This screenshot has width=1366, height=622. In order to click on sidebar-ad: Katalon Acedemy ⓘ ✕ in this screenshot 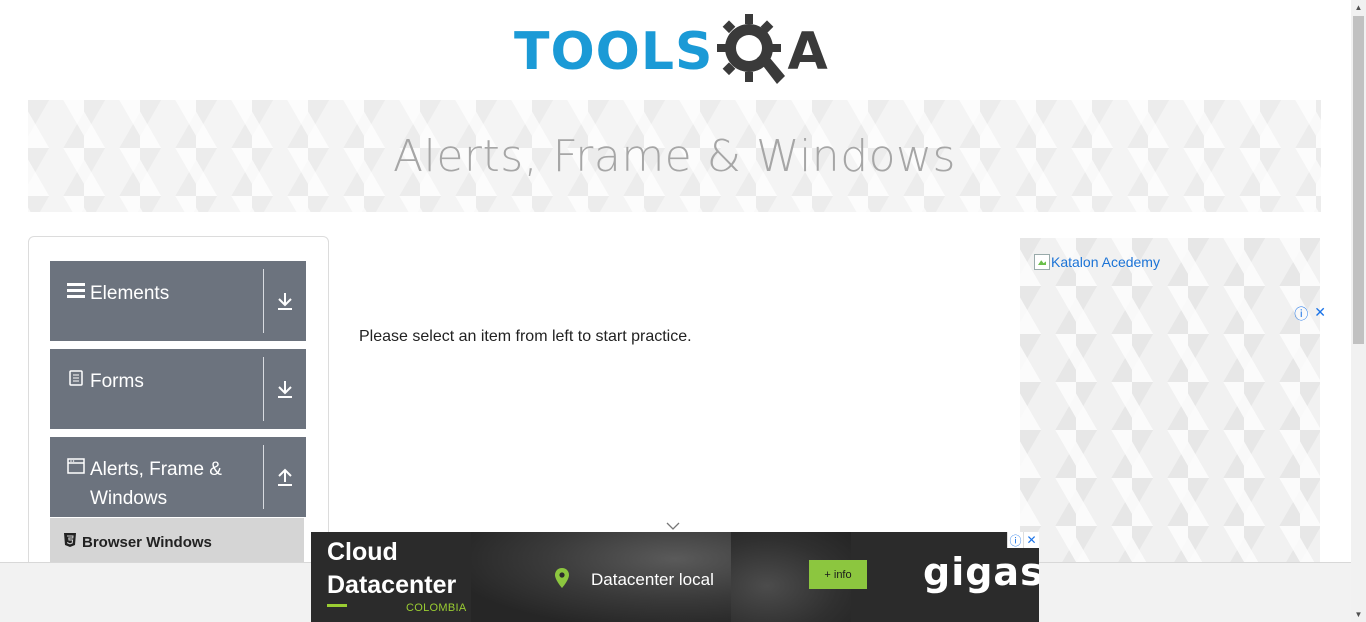, I will do `click(1173, 403)`.